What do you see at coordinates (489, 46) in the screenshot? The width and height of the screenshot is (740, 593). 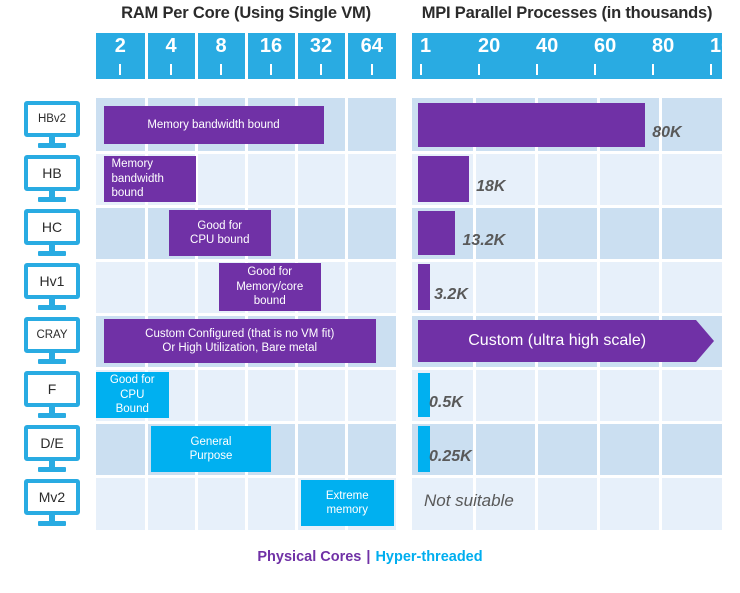 I see `right-axis-label-20: 20` at bounding box center [489, 46].